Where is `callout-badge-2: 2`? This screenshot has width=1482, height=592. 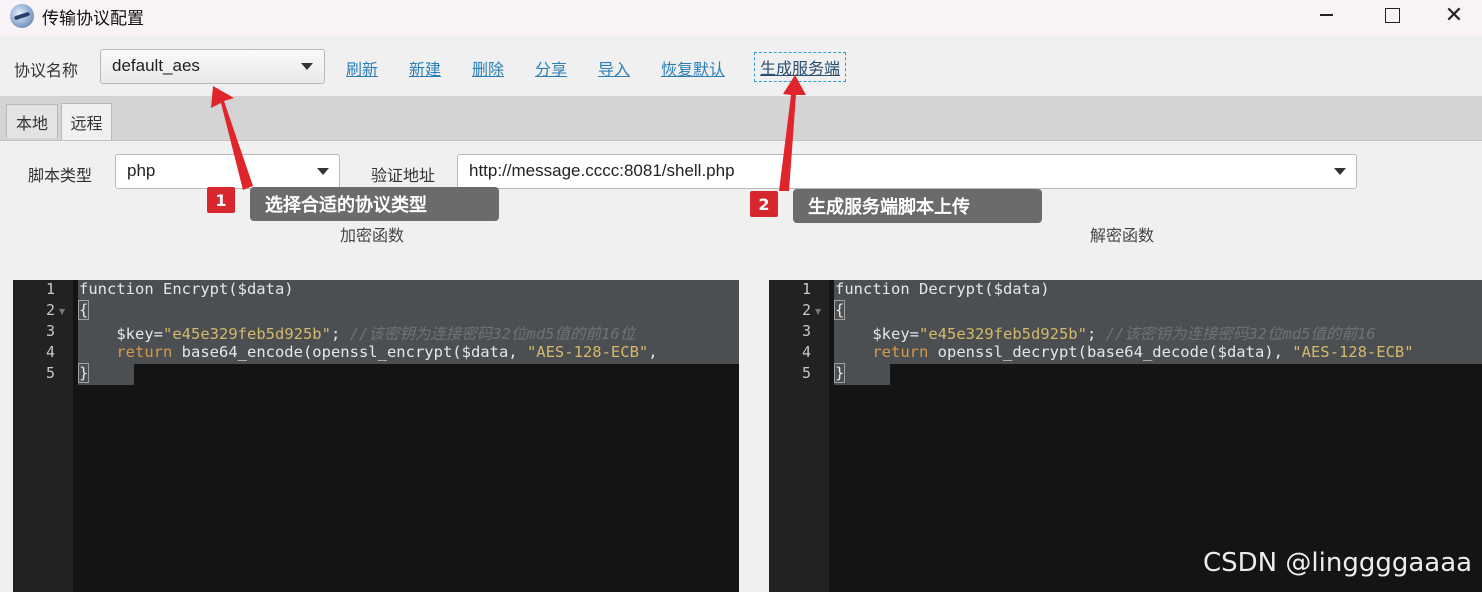 callout-badge-2: 2 is located at coordinates (764, 204).